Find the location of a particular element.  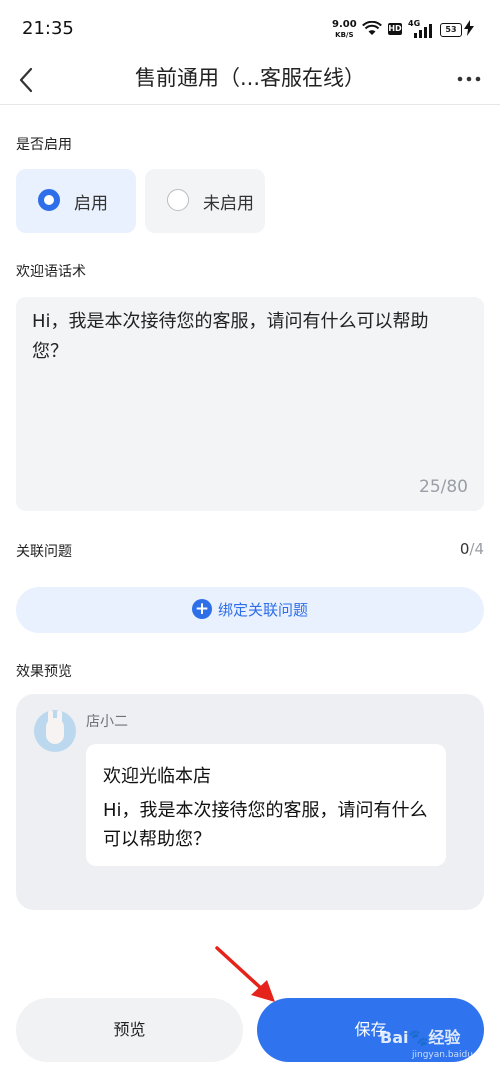

message-bubble: 欢迎光临本店 Hi，我是本次接待您的客服，请问有什么可以帮助您？ is located at coordinates (266, 805).